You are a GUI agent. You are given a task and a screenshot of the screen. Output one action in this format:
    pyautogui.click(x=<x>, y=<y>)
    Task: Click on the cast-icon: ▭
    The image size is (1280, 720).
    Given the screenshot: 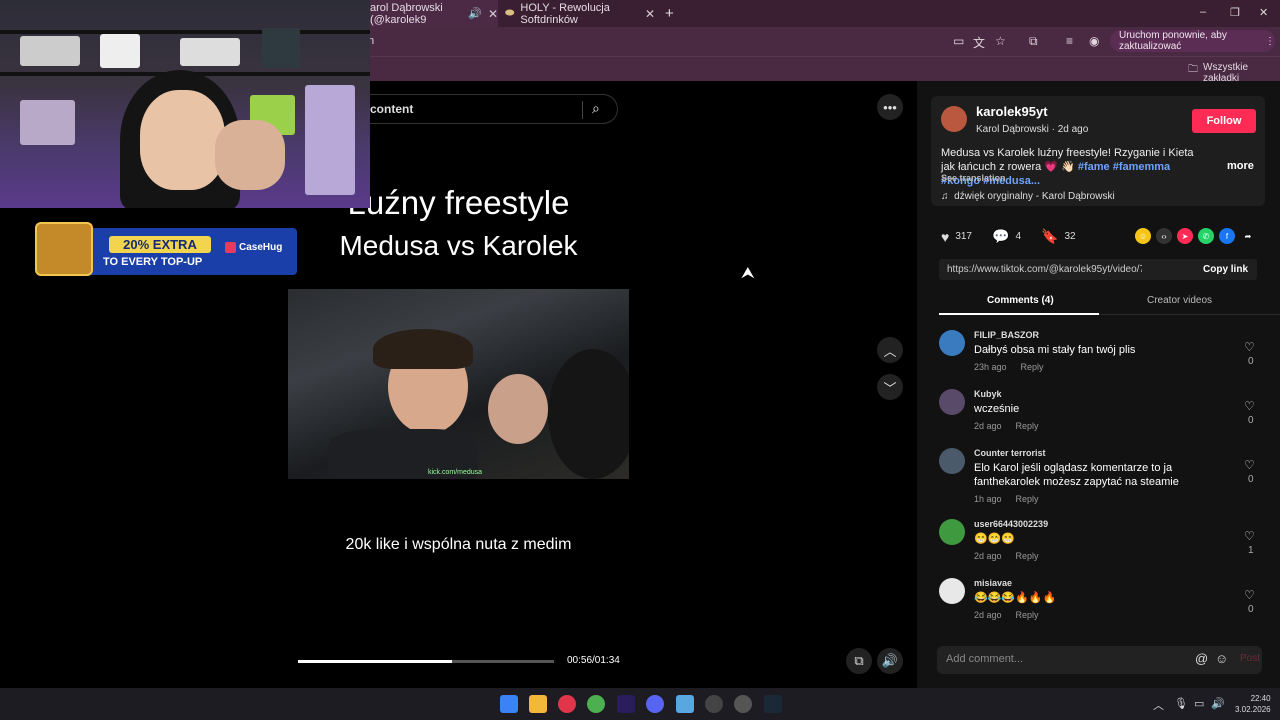 What is the action you would take?
    pyautogui.click(x=958, y=41)
    